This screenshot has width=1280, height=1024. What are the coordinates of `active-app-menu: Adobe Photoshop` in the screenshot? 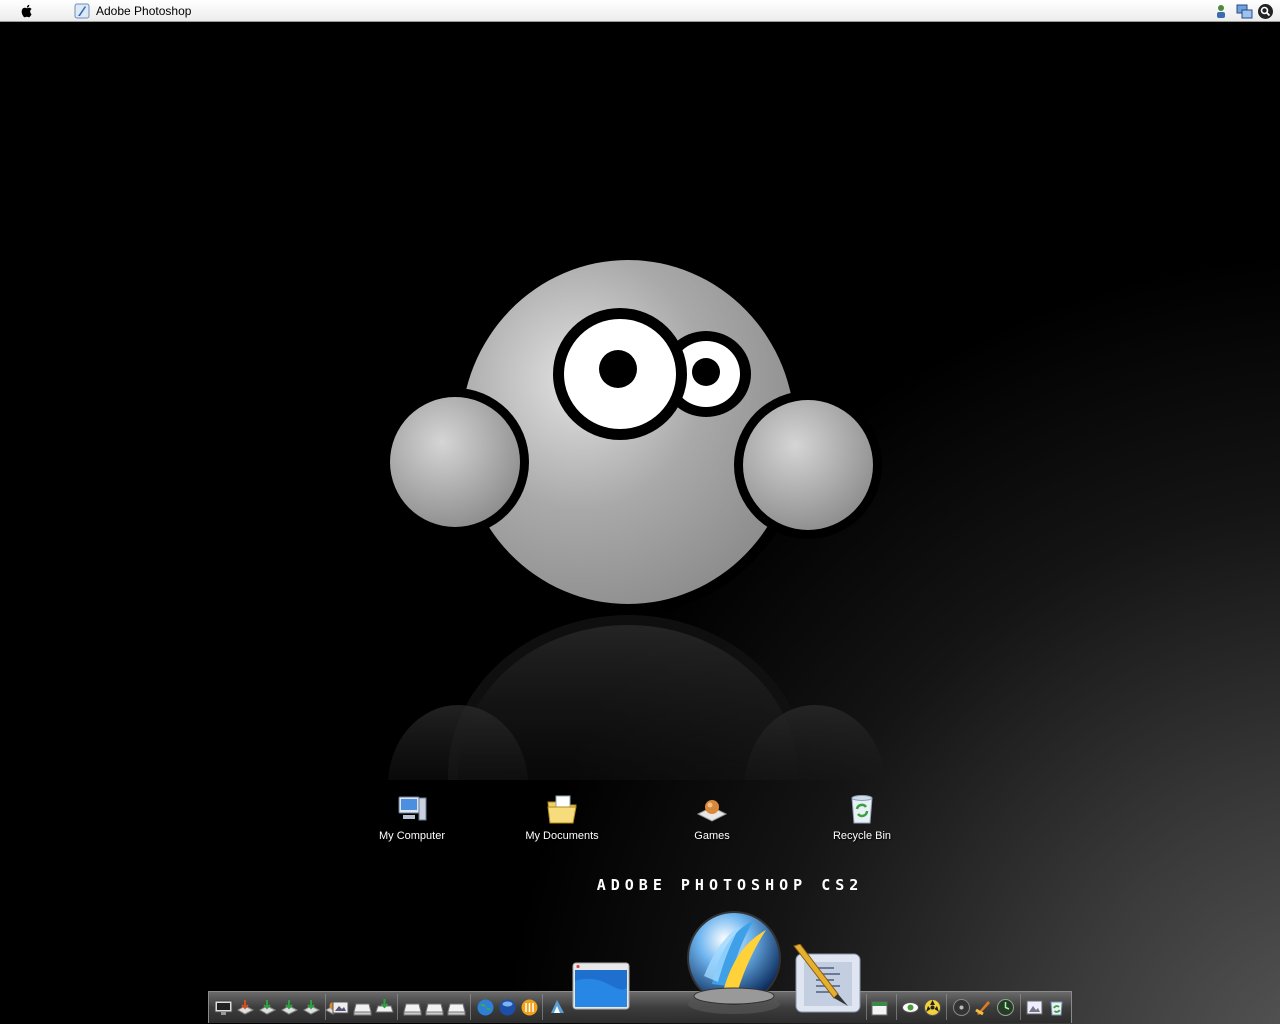 It's located at (132, 11).